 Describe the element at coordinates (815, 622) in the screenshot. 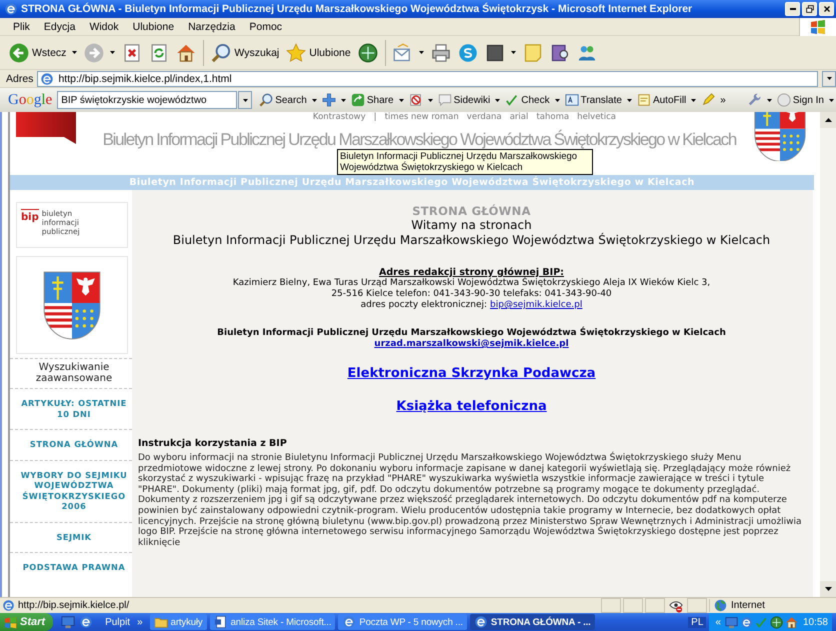

I see `clock: 10:58` at that location.